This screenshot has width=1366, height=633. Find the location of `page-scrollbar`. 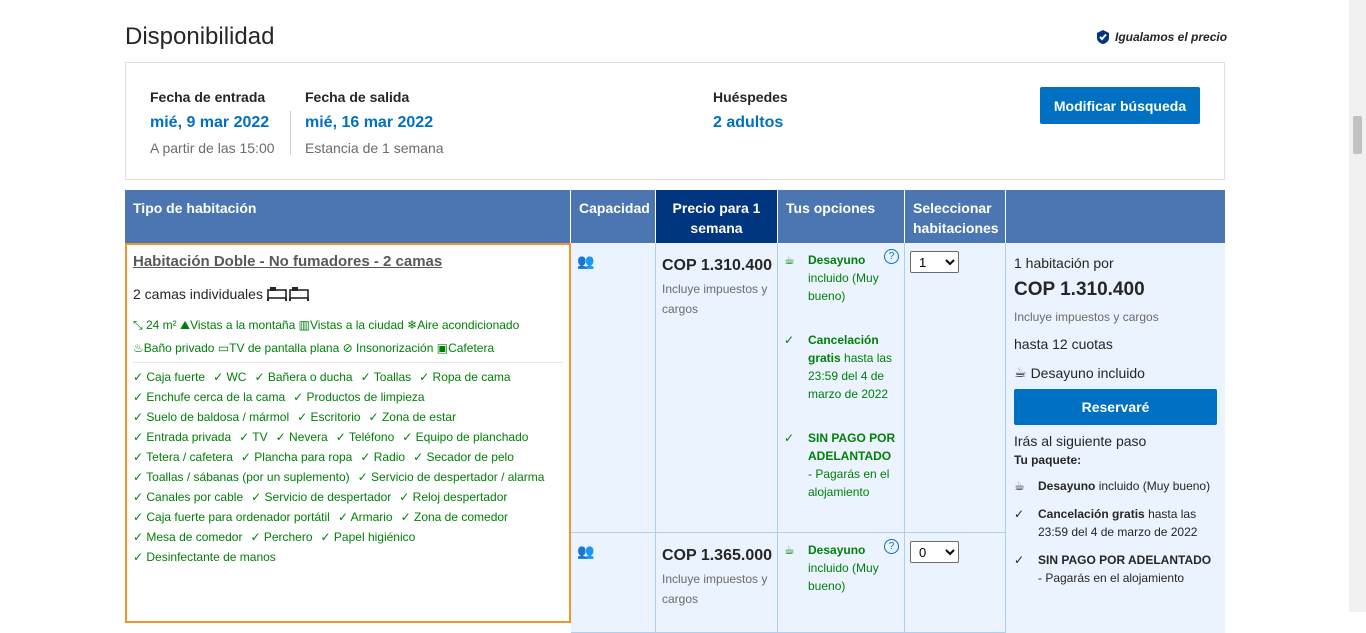

page-scrollbar is located at coordinates (1357, 306).